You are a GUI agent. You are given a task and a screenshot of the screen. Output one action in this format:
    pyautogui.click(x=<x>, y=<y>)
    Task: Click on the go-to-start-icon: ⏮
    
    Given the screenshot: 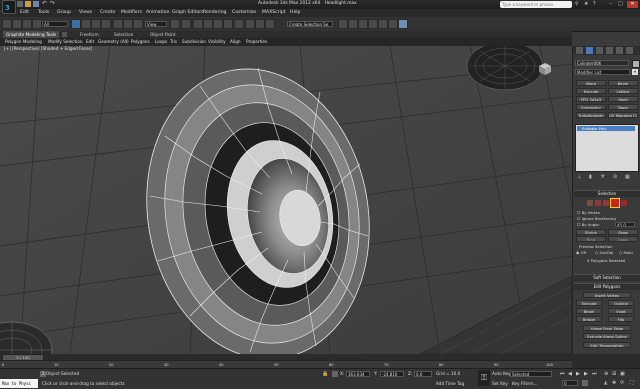 What is the action you would take?
    pyautogui.click(x=563, y=374)
    